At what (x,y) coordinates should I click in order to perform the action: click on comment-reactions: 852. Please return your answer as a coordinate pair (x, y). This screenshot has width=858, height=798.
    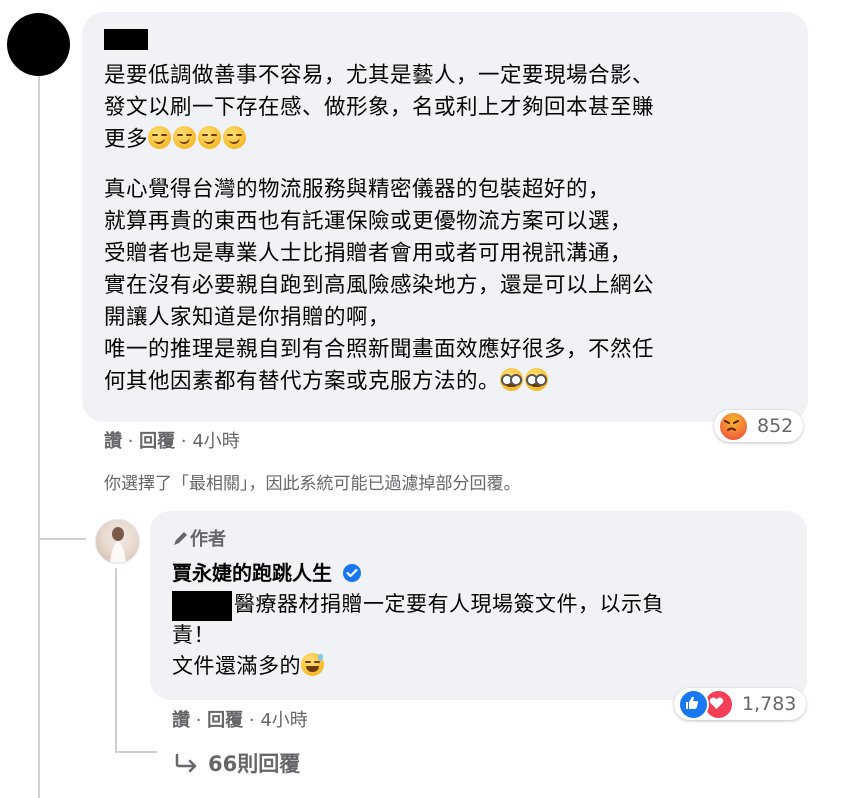
    Looking at the image, I should click on (759, 426).